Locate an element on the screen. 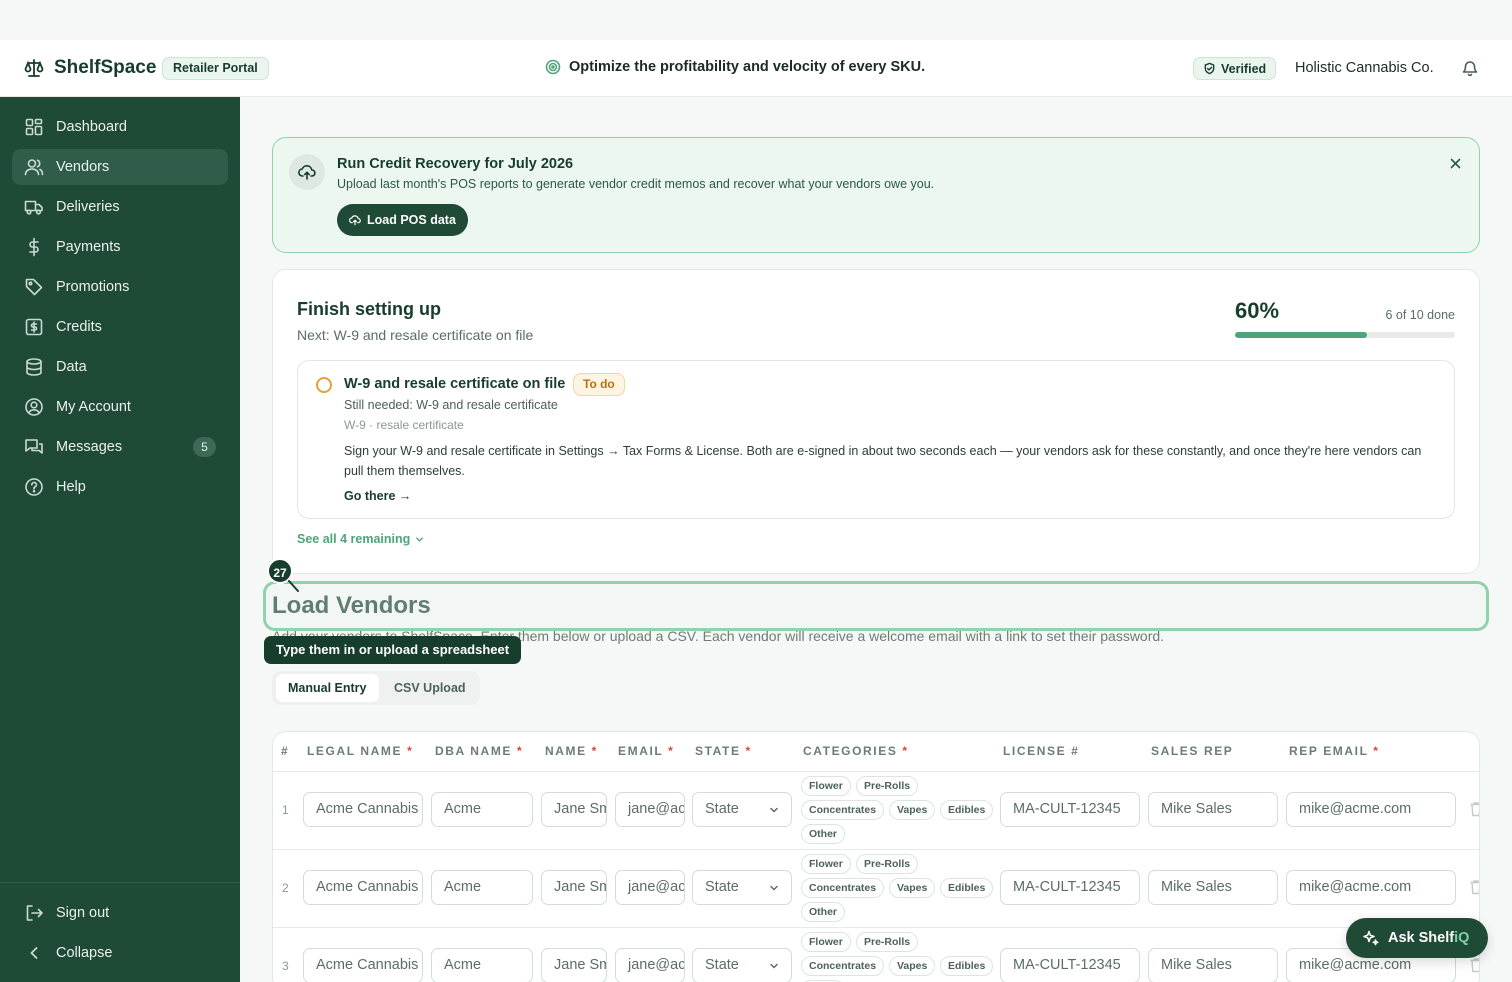  sidebar-item-my-account: My Account is located at coordinates (120, 407).